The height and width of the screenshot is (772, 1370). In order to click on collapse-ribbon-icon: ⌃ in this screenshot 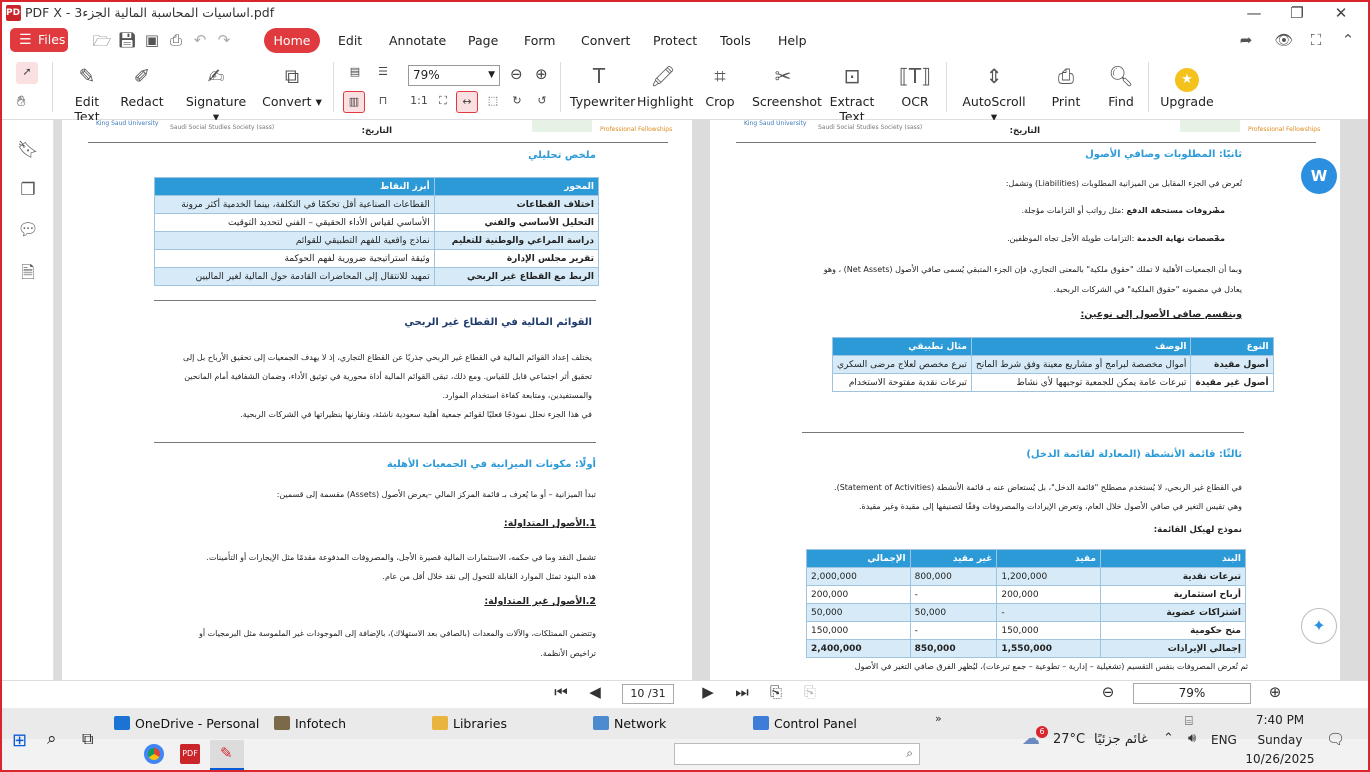, I will do `click(1348, 40)`.